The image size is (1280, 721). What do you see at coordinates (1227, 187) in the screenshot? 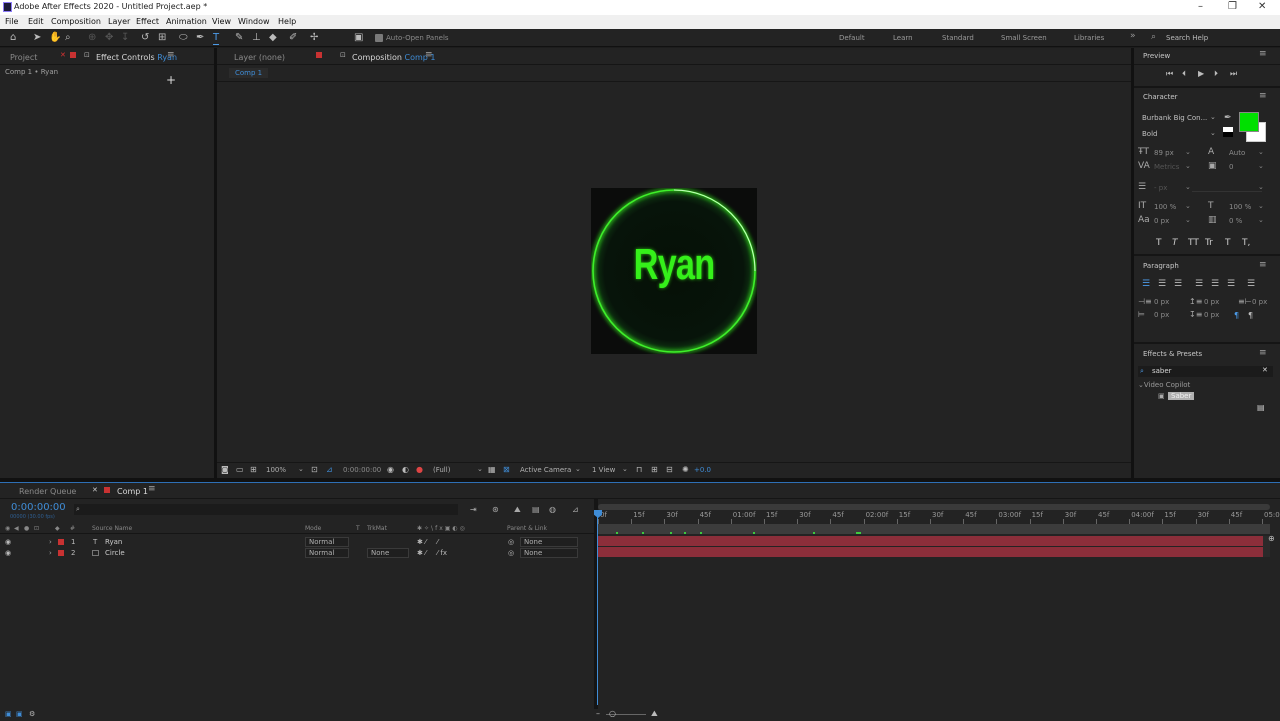
I see `stroke-style-dropdown` at bounding box center [1227, 187].